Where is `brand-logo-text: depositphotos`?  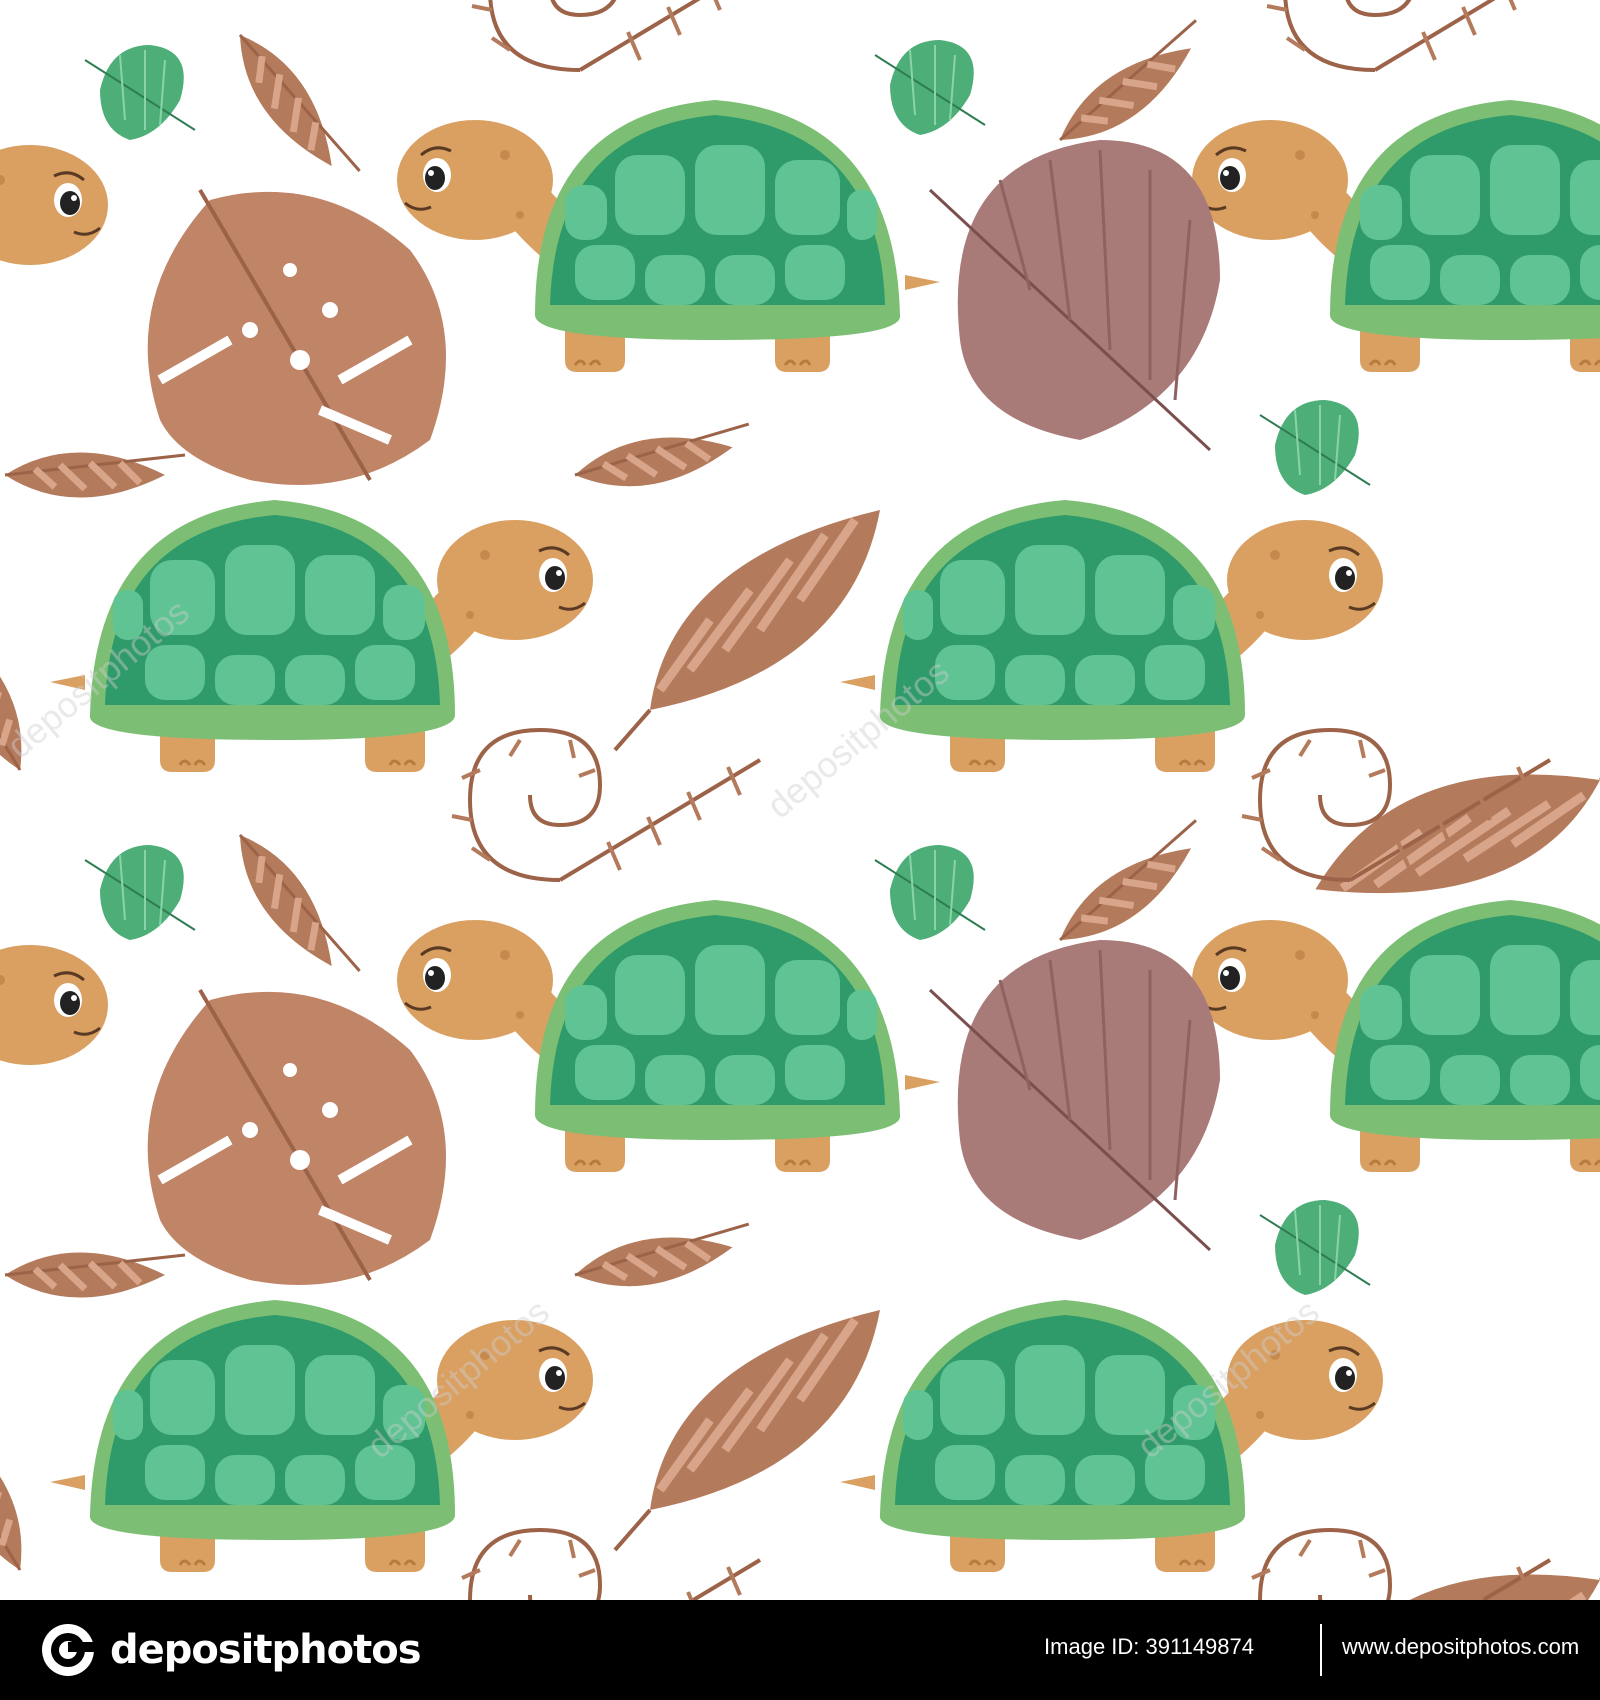
brand-logo-text: depositphotos is located at coordinates (266, 1650).